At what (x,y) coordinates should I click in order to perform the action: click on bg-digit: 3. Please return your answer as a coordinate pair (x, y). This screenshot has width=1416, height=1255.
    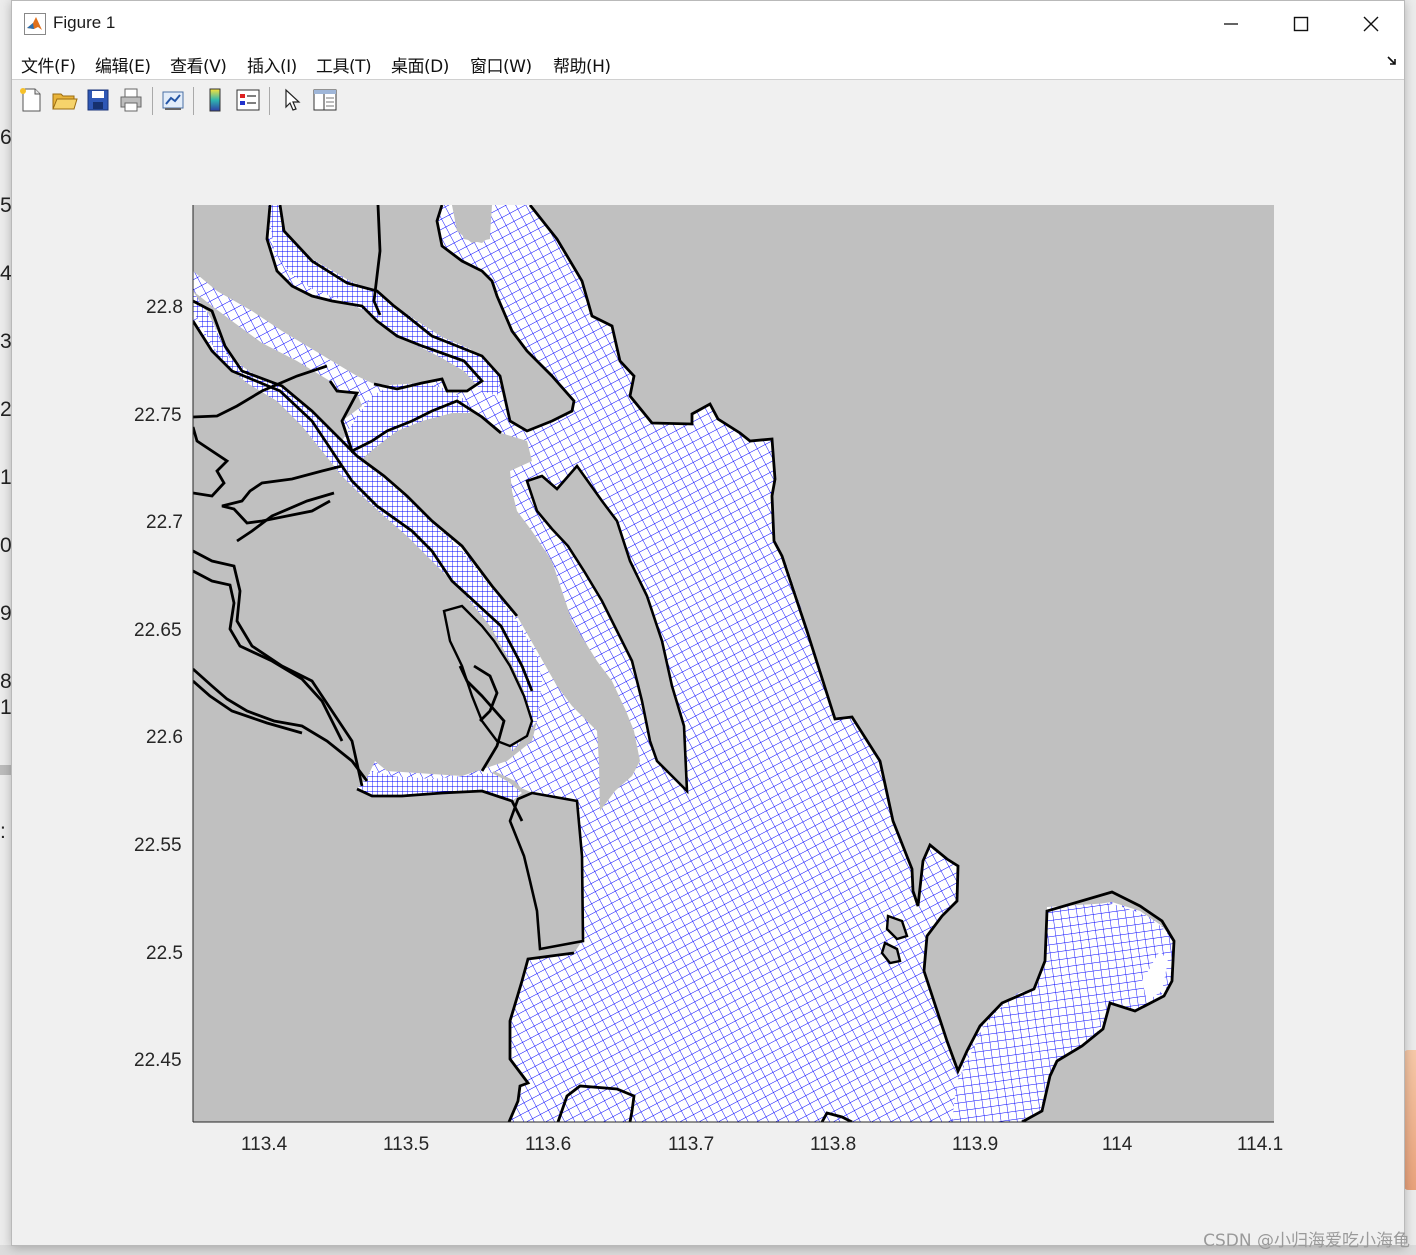
    Looking at the image, I should click on (6, 341).